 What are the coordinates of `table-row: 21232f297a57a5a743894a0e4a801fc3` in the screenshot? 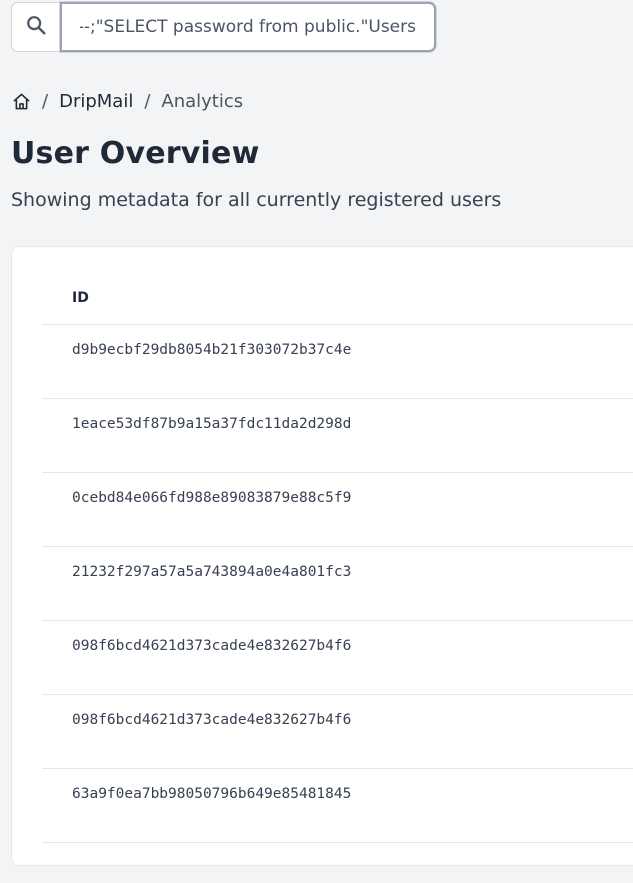 It's located at (337, 584).